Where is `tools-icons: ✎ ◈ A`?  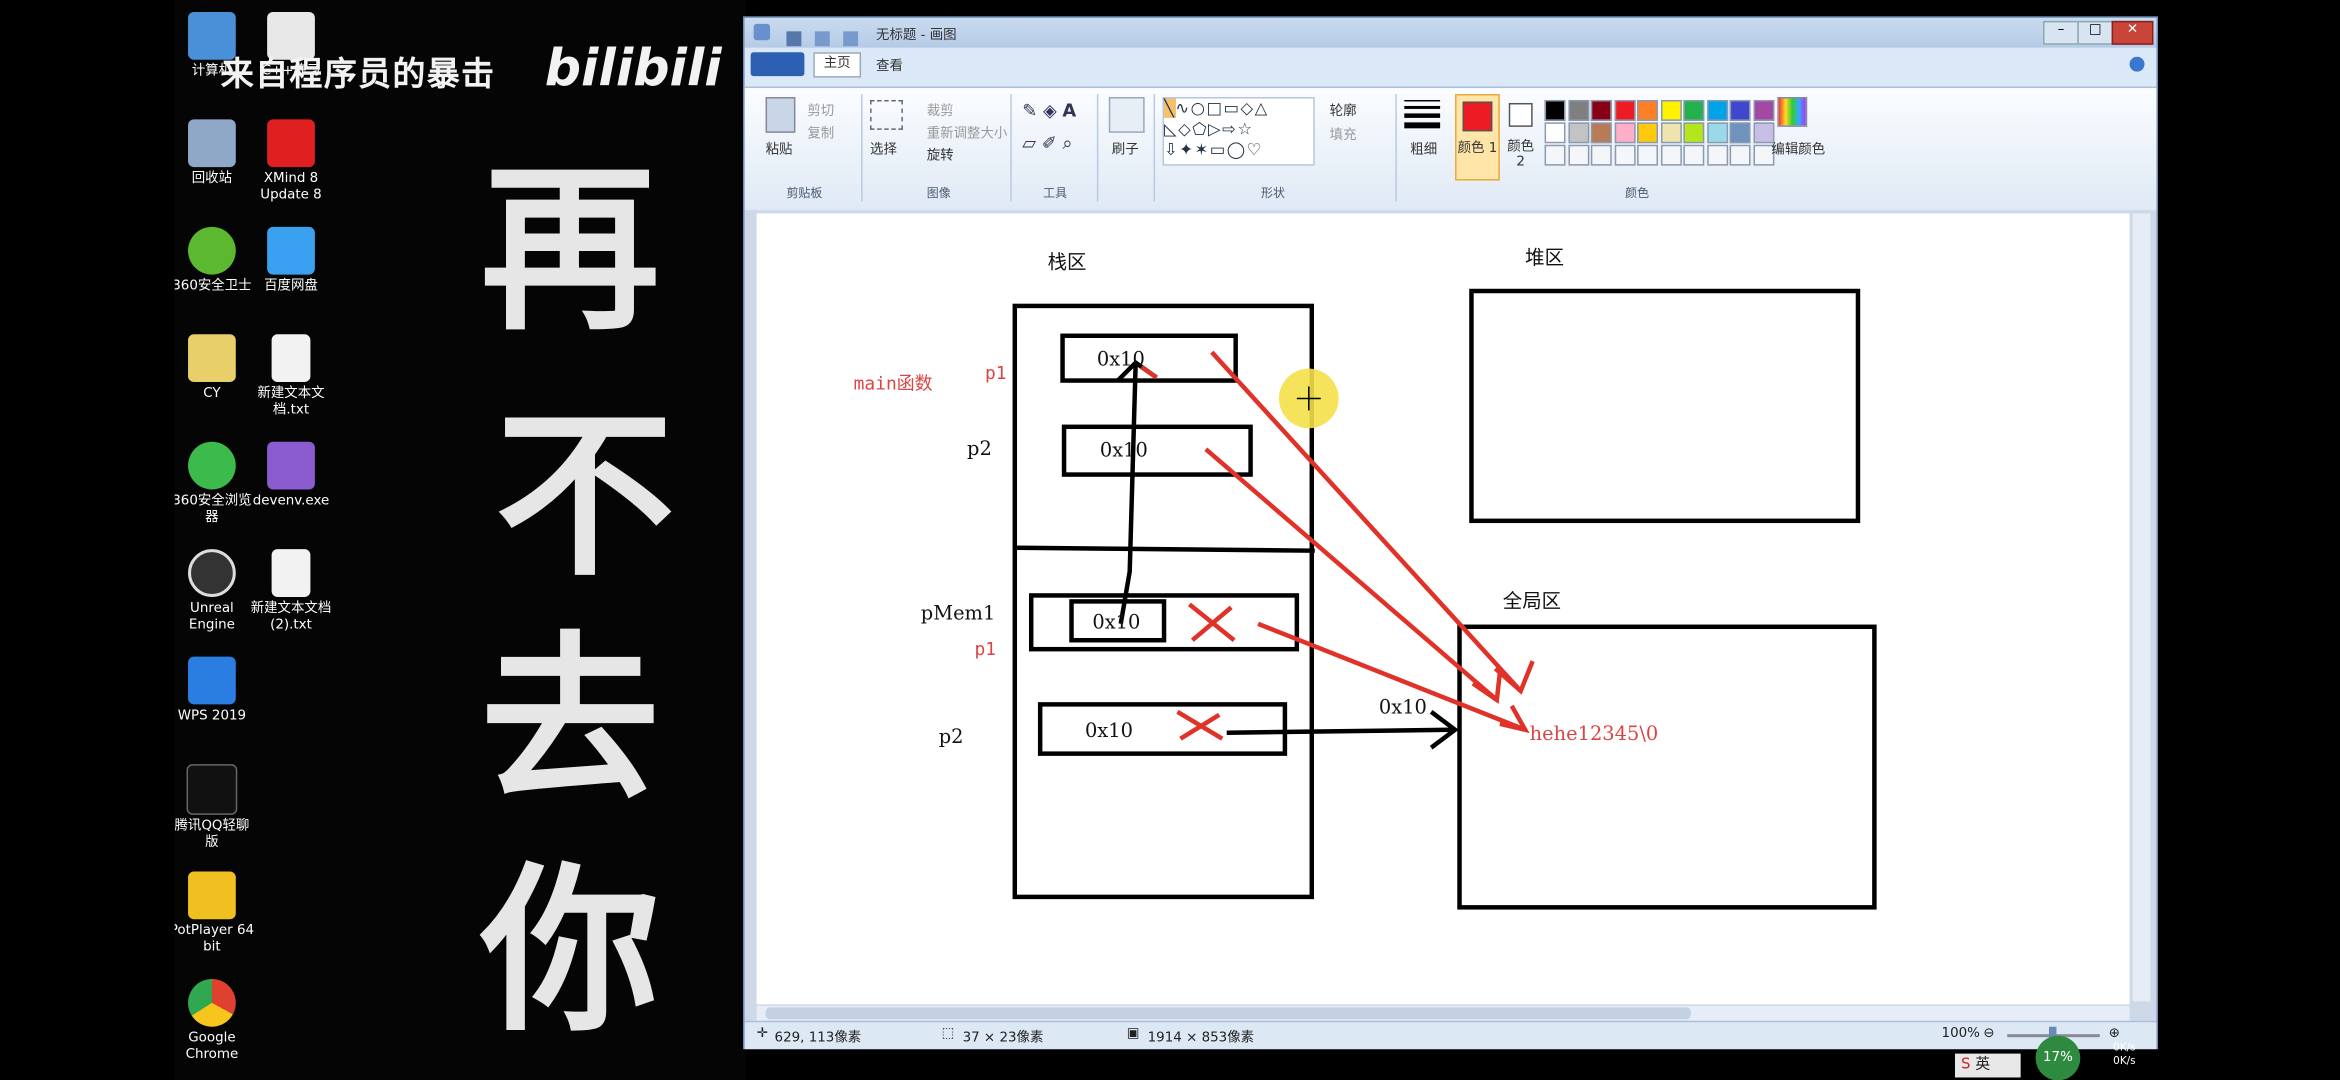
tools-icons: ✎ ◈ A is located at coordinates (1049, 110).